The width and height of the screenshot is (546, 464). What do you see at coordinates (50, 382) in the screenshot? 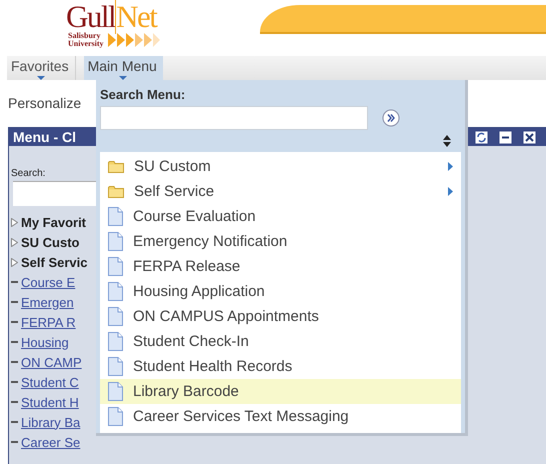
I see `menu-tree-item: Student C` at bounding box center [50, 382].